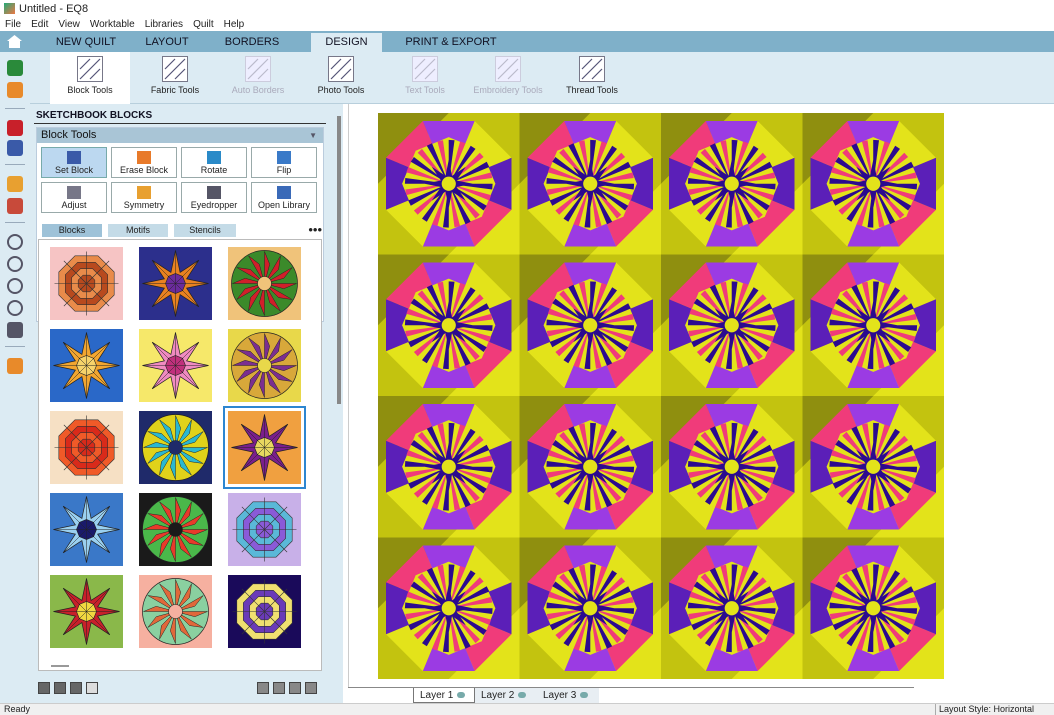 The image size is (1054, 715). Describe the element at coordinates (205, 230) in the screenshot. I see `tab-stencils: Stencils` at that location.